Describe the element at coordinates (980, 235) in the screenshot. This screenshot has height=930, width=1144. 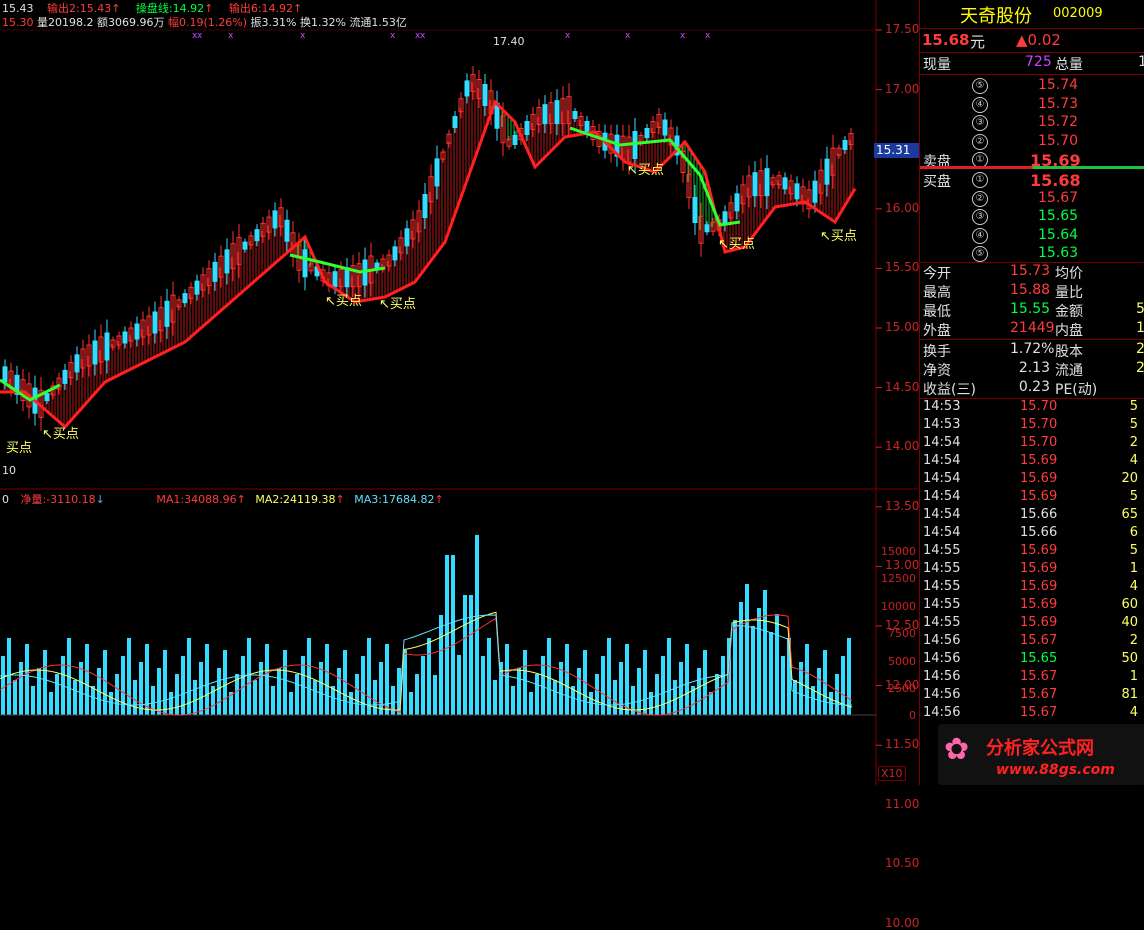
I see `order-level-icon: ④` at that location.